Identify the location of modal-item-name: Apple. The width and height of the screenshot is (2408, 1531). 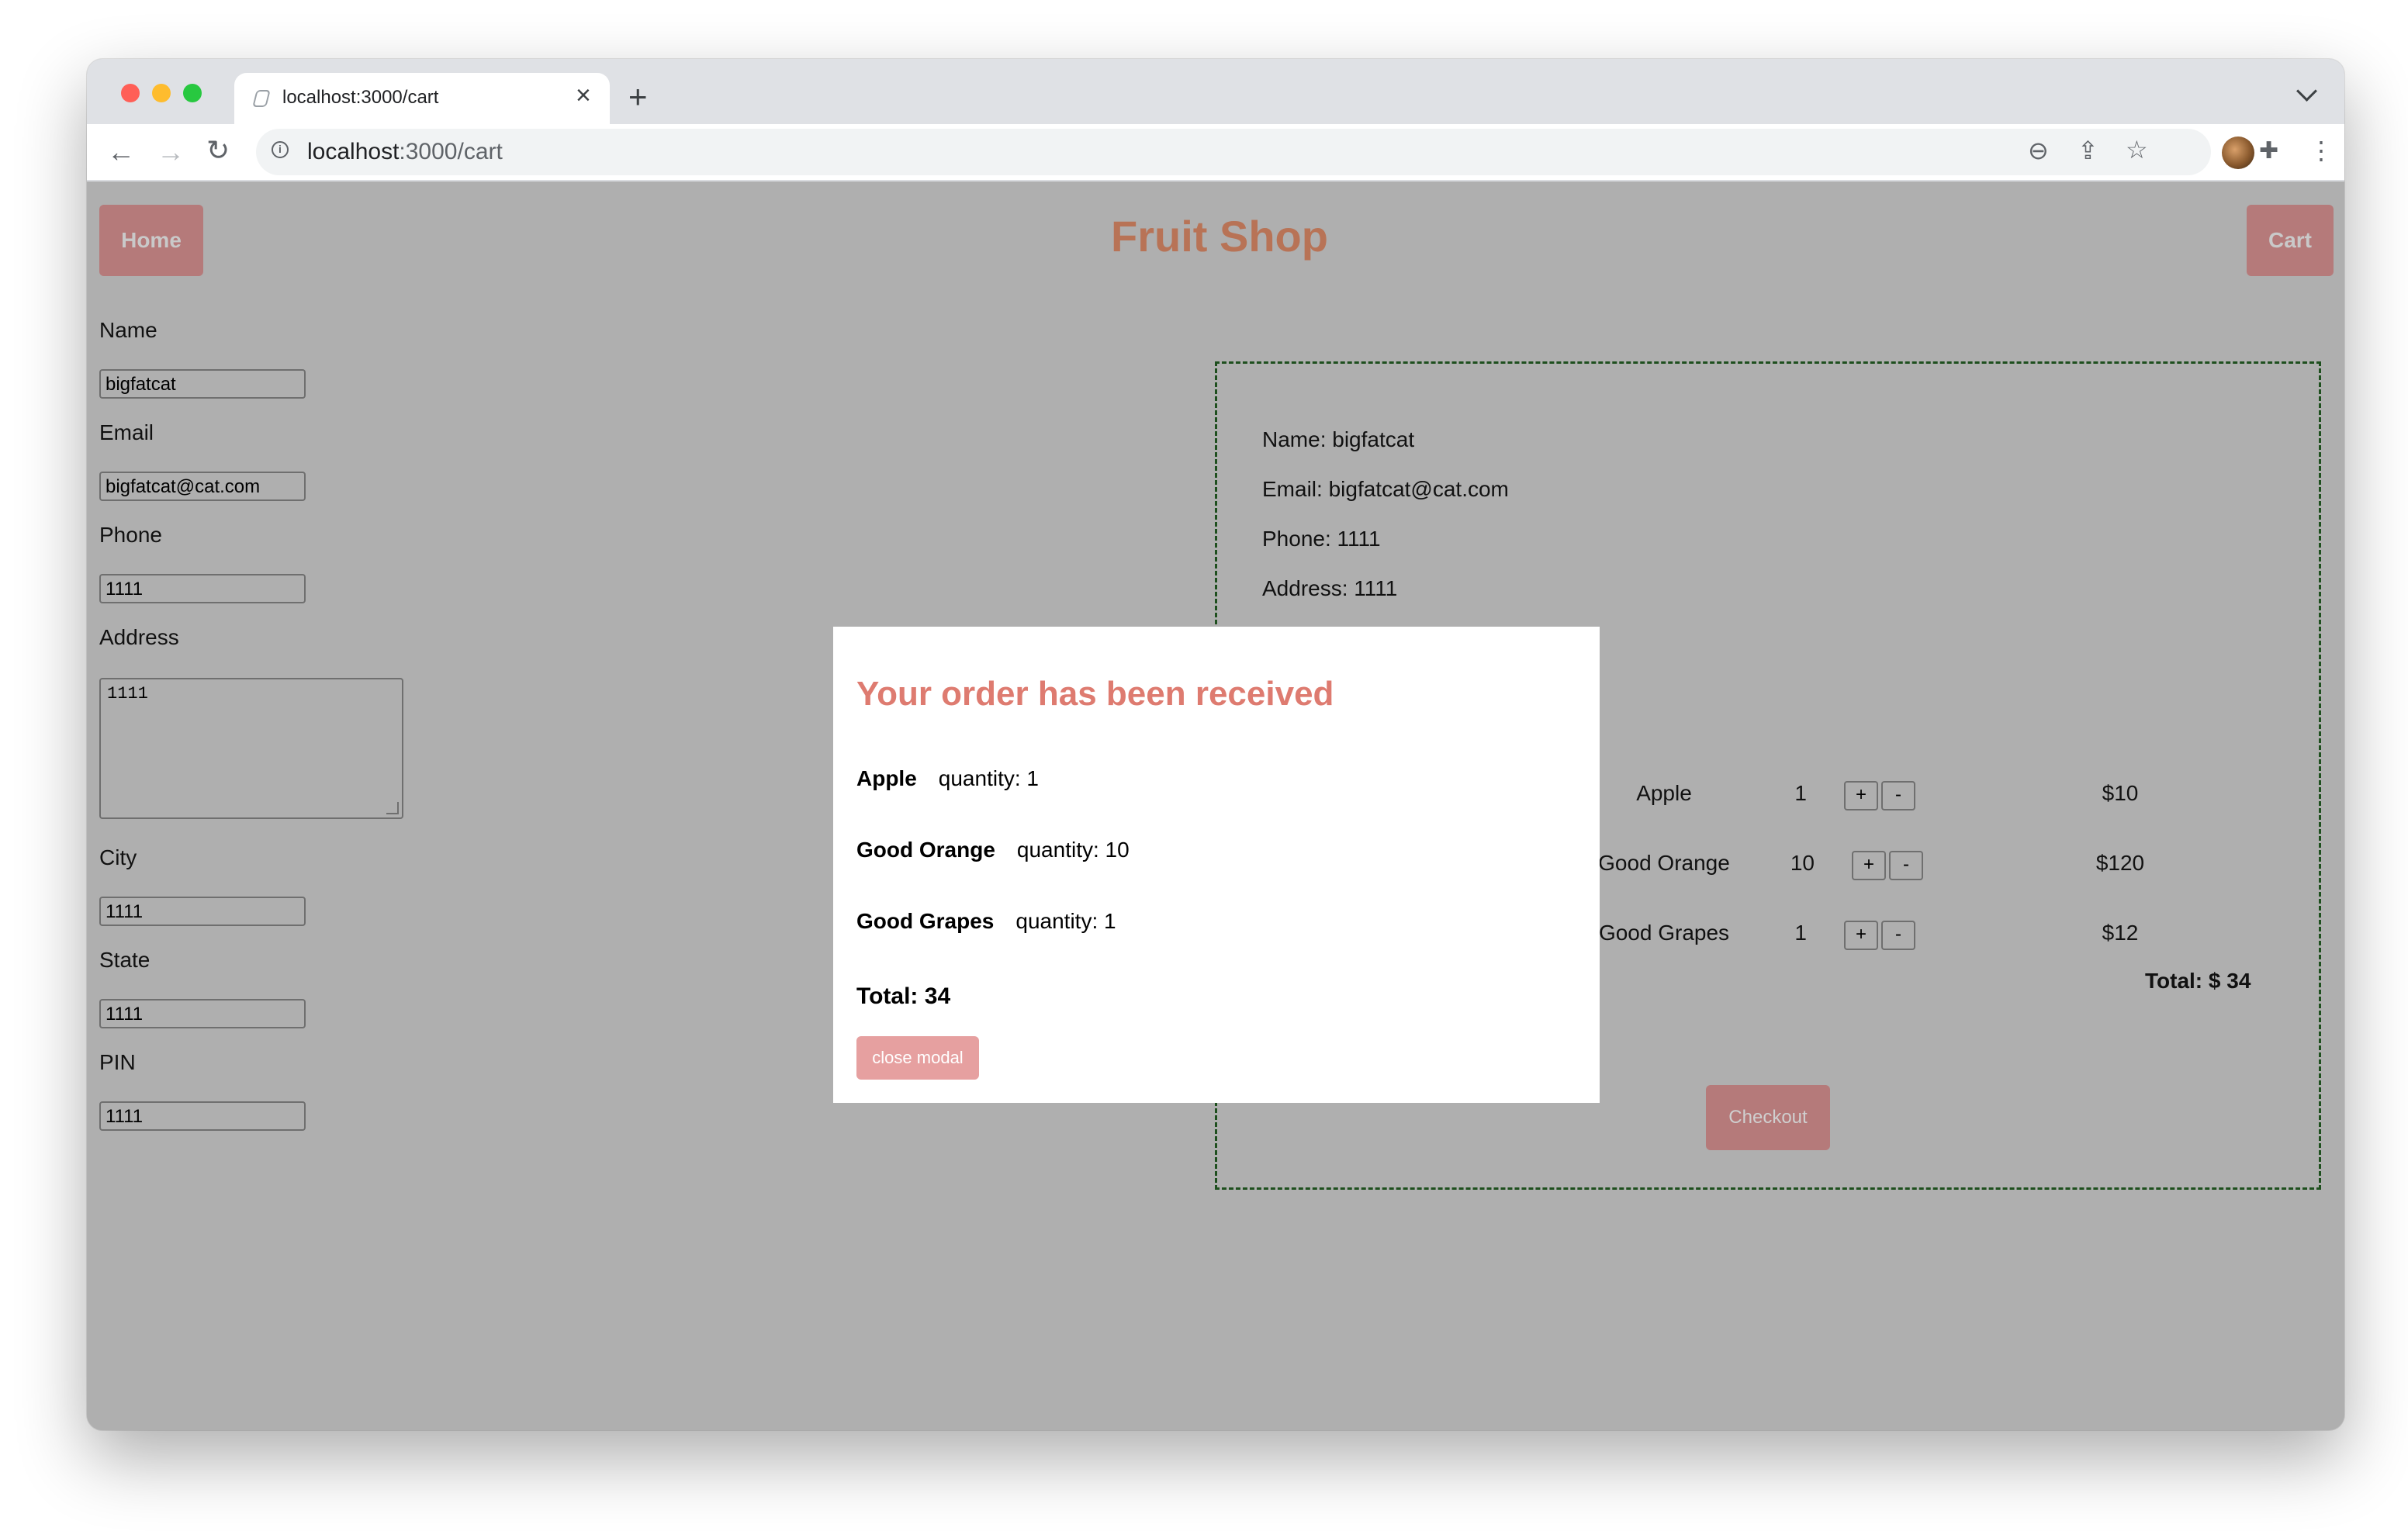
(887, 778).